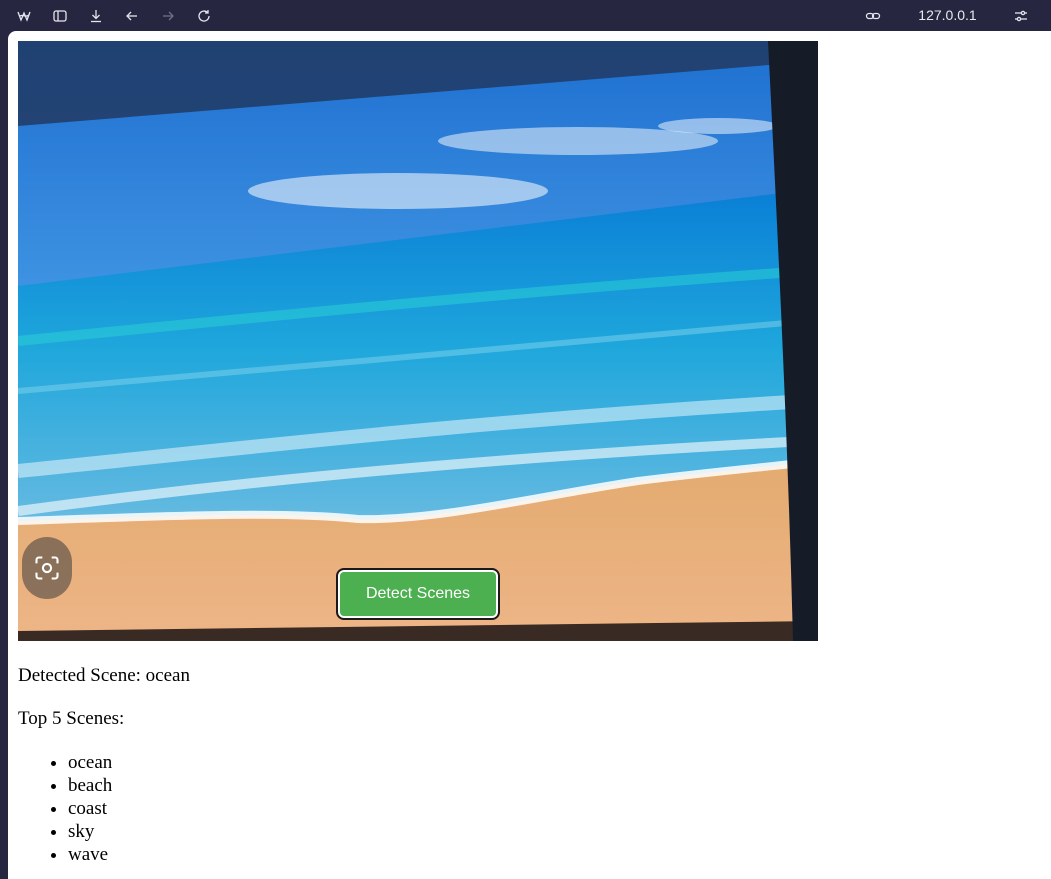  Describe the element at coordinates (90, 785) in the screenshot. I see `list-item: beach` at that location.